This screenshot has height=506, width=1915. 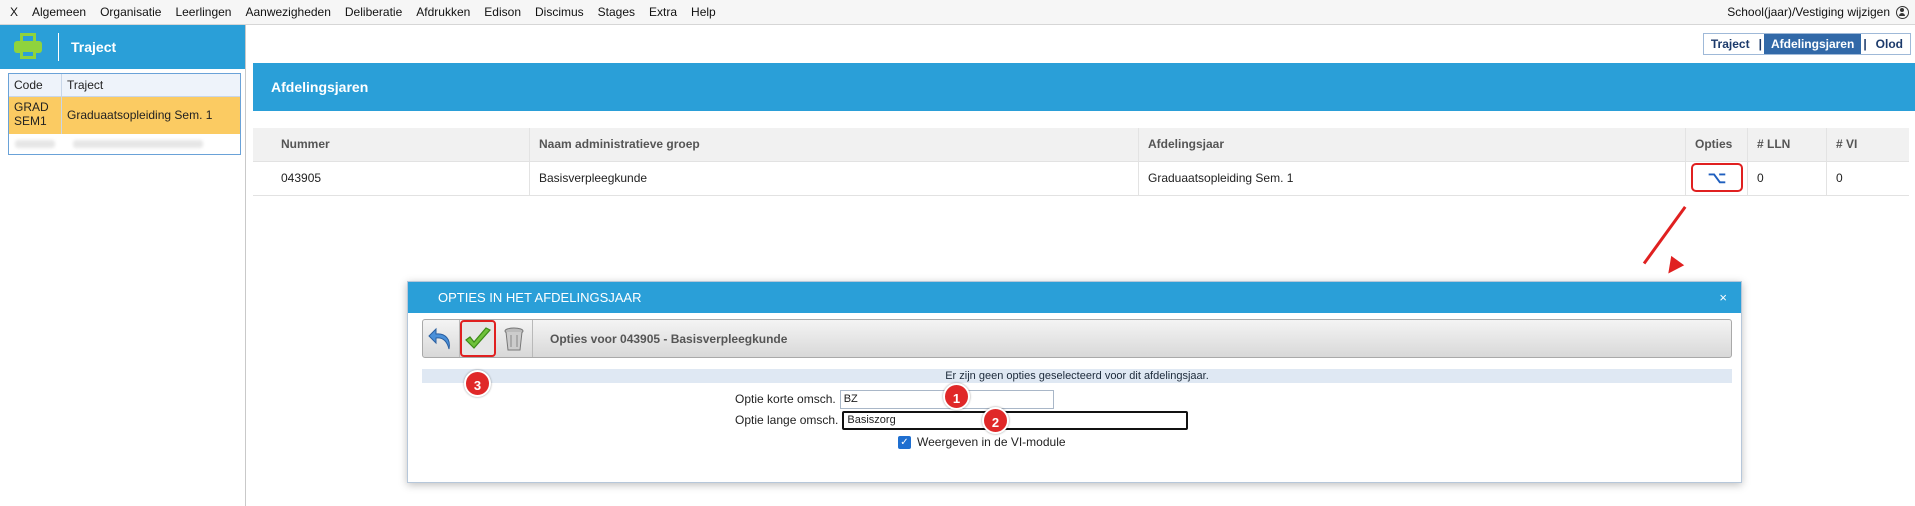 I want to click on cell-vi: 0, so click(x=1839, y=178).